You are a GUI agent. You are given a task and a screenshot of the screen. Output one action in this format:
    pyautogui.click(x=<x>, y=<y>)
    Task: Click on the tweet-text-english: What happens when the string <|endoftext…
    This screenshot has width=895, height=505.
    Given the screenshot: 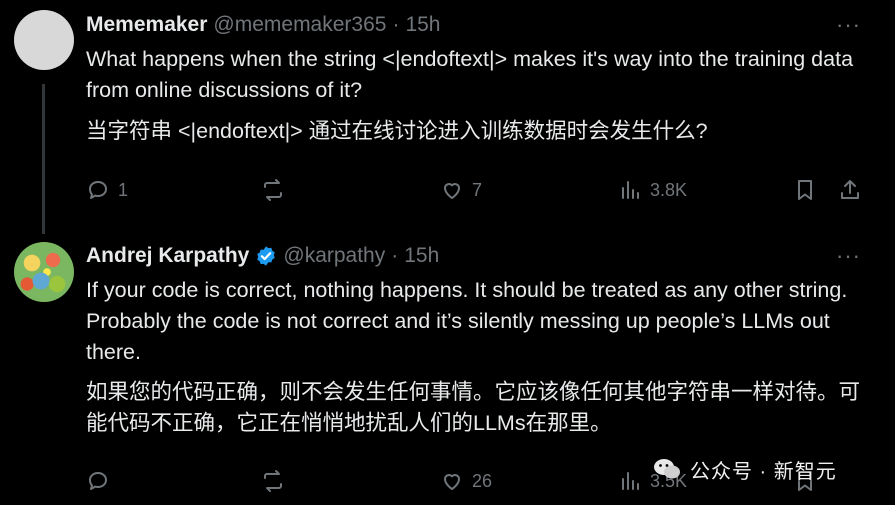 What is the action you would take?
    pyautogui.click(x=470, y=74)
    